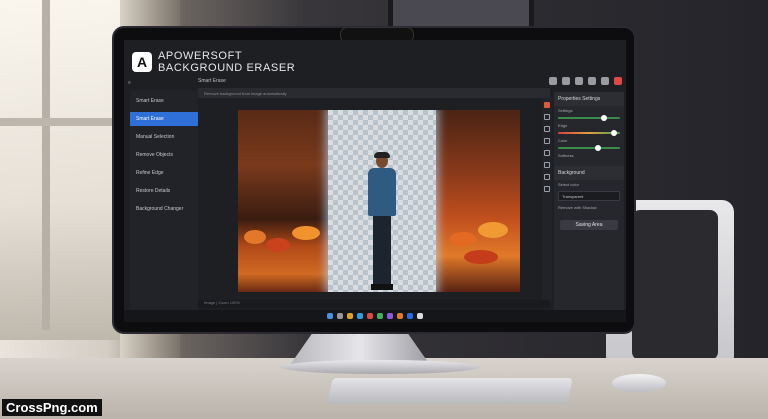  Describe the element at coordinates (375, 316) in the screenshot. I see `taskbar` at that location.